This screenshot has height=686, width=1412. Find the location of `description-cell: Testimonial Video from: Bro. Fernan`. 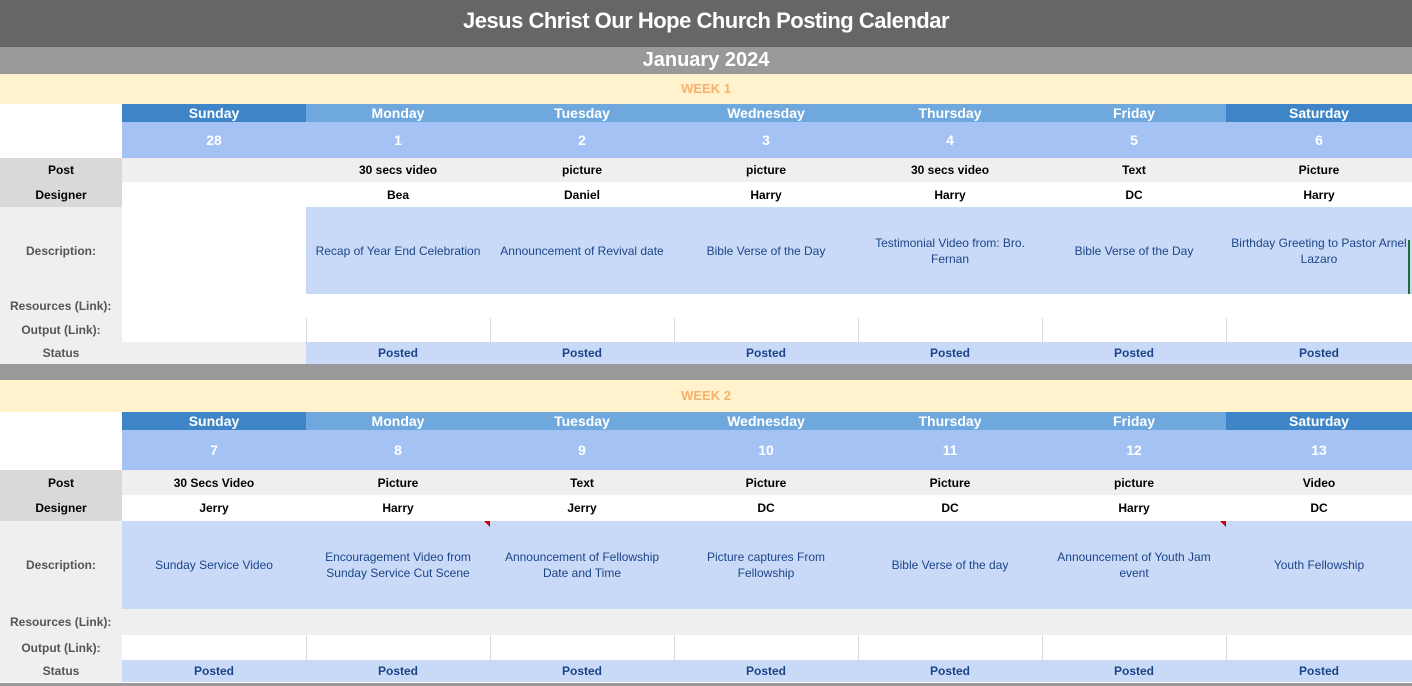

description-cell: Testimonial Video from: Bro. Fernan is located at coordinates (950, 250).